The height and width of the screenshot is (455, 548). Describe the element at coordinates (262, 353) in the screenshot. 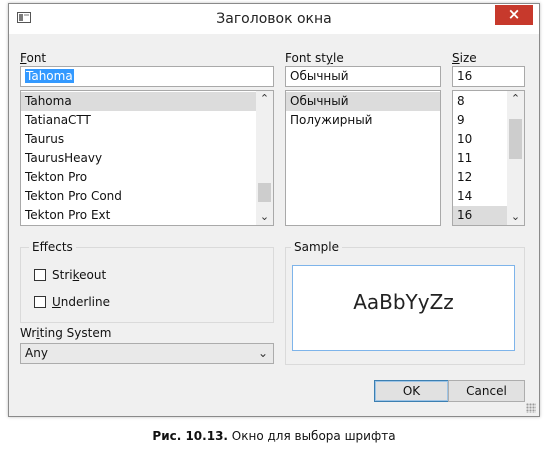

I see `chevron-down-icon: ⌄` at that location.